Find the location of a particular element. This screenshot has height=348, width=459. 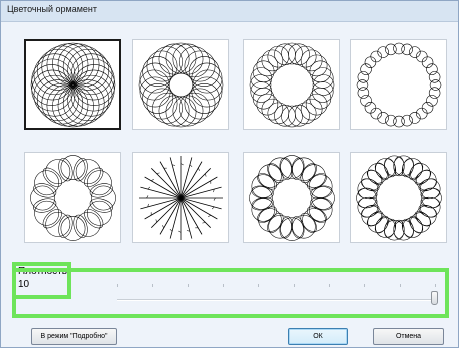

window-title: Цветочный ормамент is located at coordinates (52, 9).